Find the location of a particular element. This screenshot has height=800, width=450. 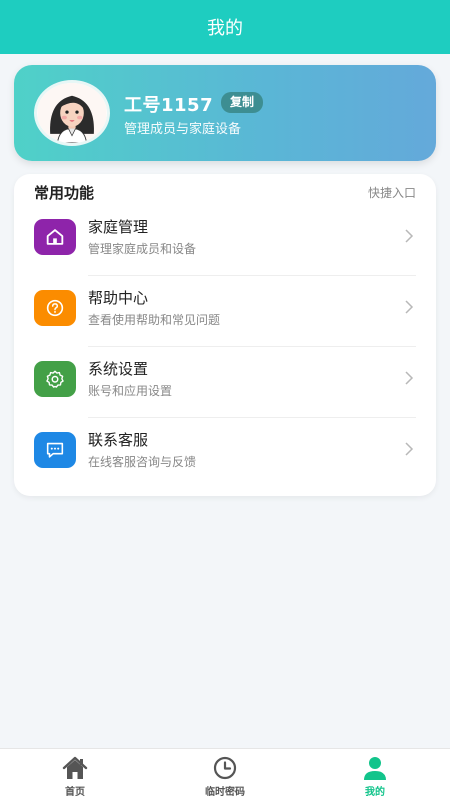

list-item-customer-service: 联系客服 在线客服咨询与反馈 is located at coordinates (225, 453).